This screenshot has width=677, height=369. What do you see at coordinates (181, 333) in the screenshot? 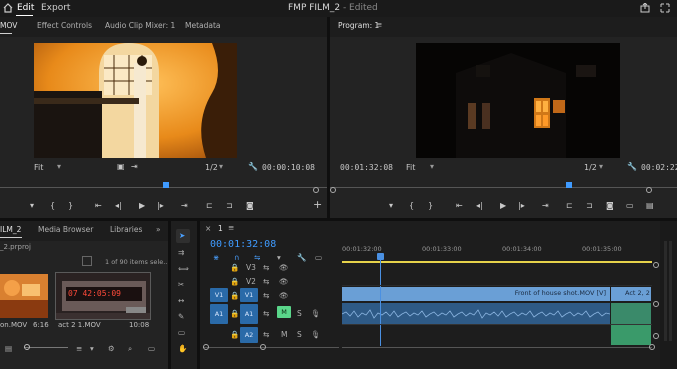
I see `rectangle-tool-icon: ▭` at bounding box center [181, 333].